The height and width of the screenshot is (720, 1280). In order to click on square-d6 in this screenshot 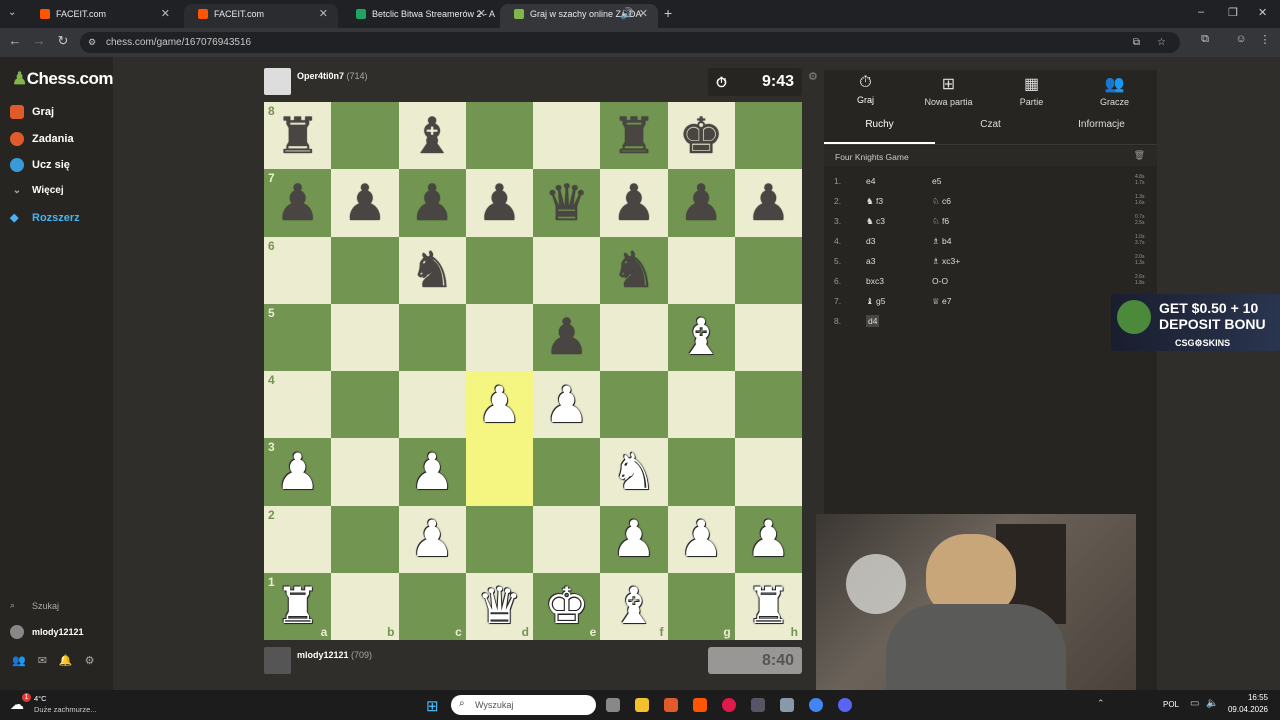, I will do `click(499, 270)`.